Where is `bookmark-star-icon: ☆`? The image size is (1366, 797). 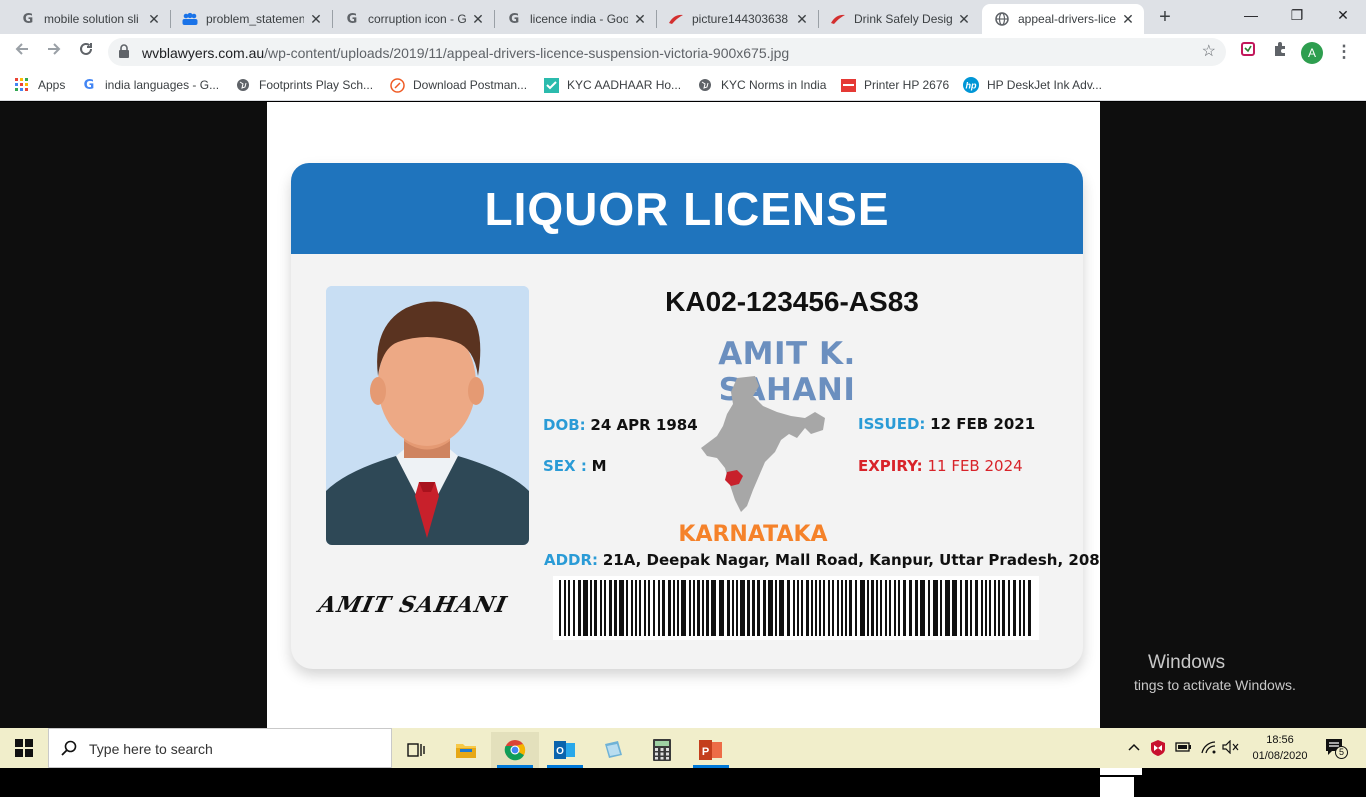 bookmark-star-icon: ☆ is located at coordinates (1209, 51).